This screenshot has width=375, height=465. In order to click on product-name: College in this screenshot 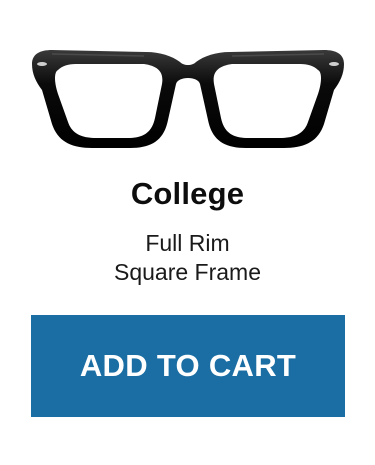, I will do `click(187, 194)`.